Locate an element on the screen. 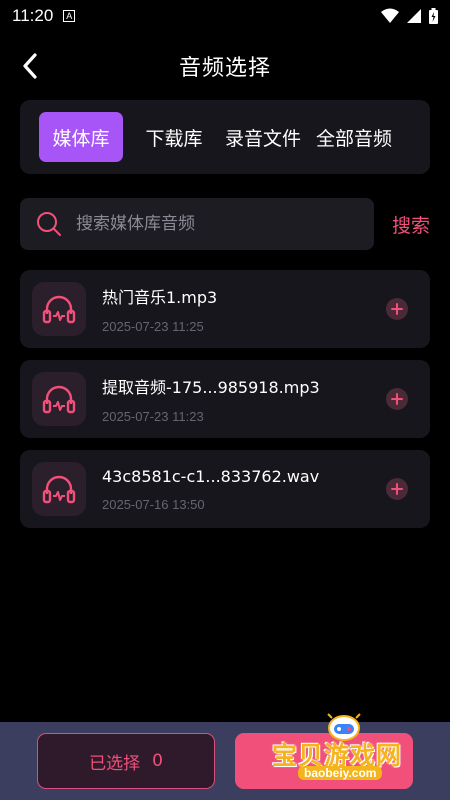 The width and height of the screenshot is (450, 800). source-tabs: 媒体库 下载库 录音文件 全部音频 is located at coordinates (225, 137).